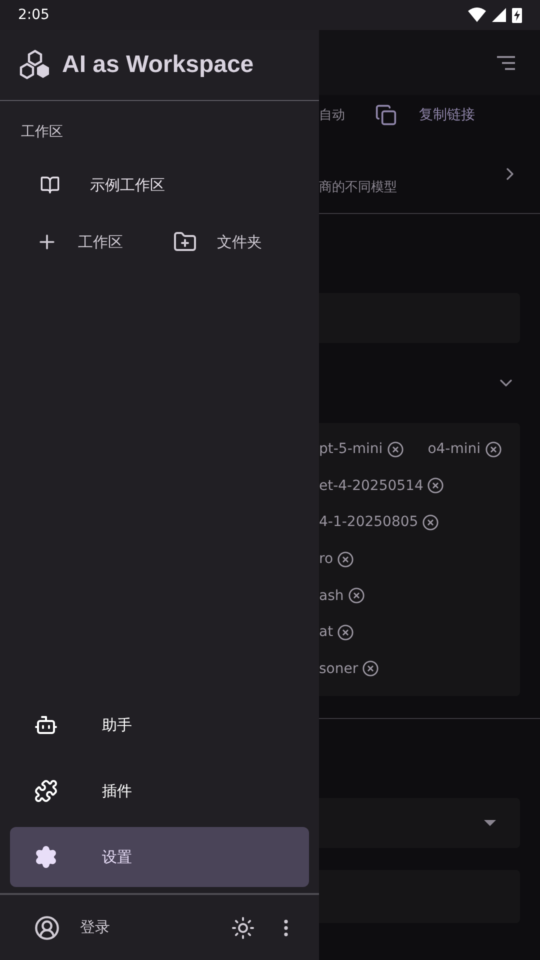 Image resolution: width=540 pixels, height=960 pixels. What do you see at coordinates (47, 927) in the screenshot?
I see `user-avatar-icon` at bounding box center [47, 927].